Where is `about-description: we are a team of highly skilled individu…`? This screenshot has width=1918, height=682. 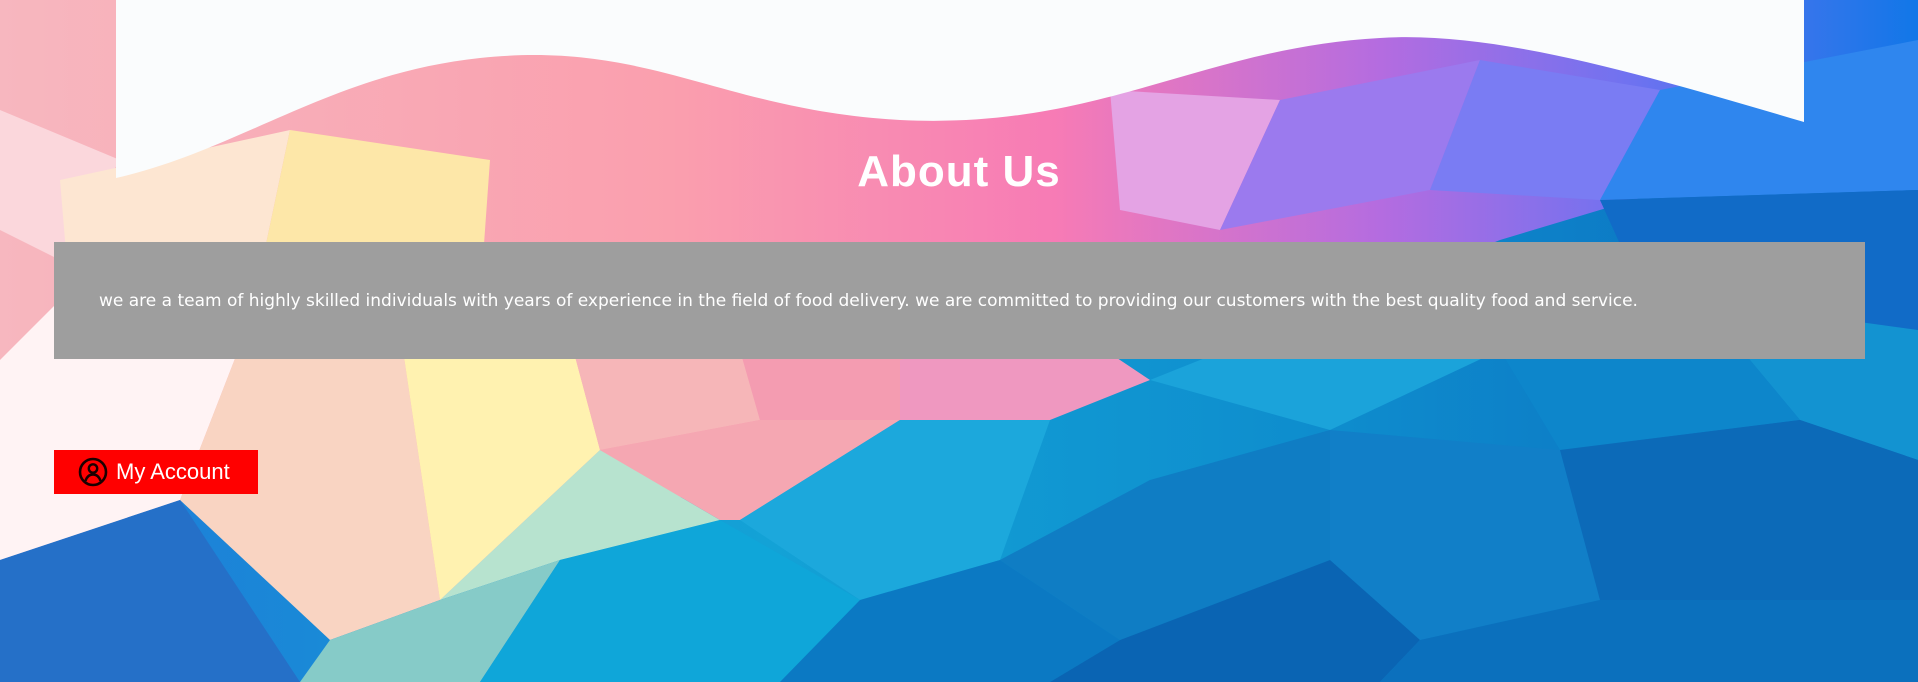
about-description: we are a team of highly skilled individu… is located at coordinates (868, 301).